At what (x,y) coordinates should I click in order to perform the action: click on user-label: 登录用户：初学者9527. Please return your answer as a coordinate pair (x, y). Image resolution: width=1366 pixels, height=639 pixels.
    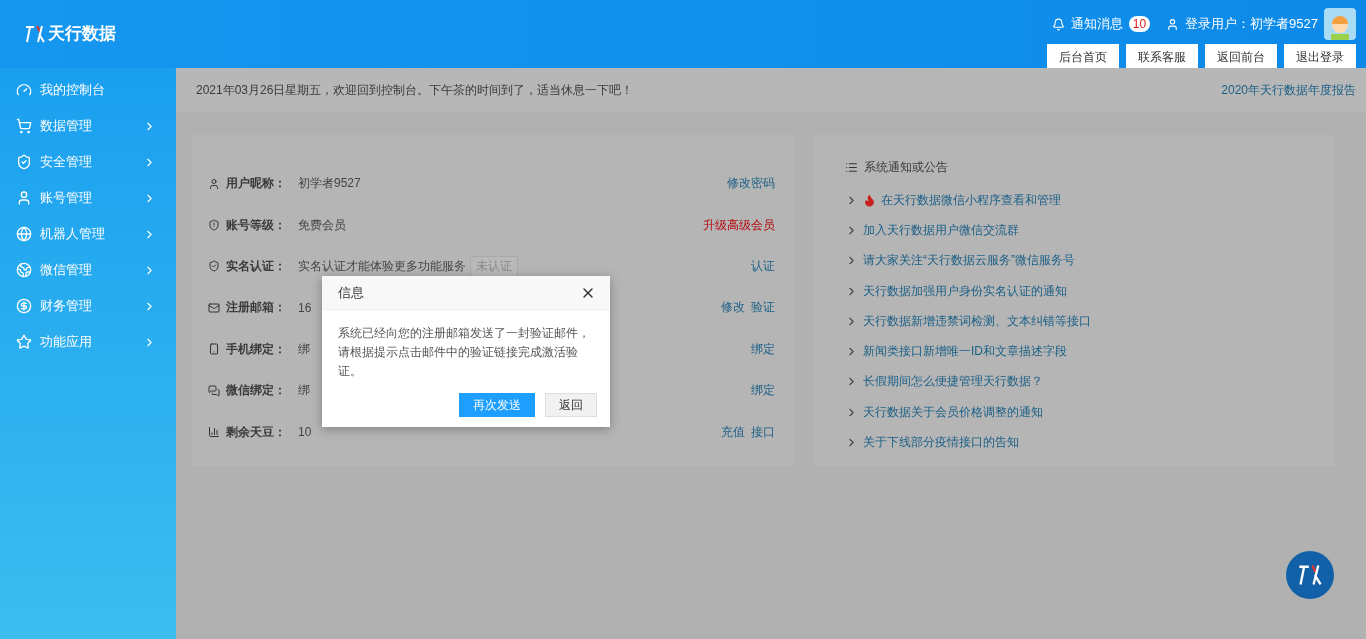
    Looking at the image, I should click on (1251, 24).